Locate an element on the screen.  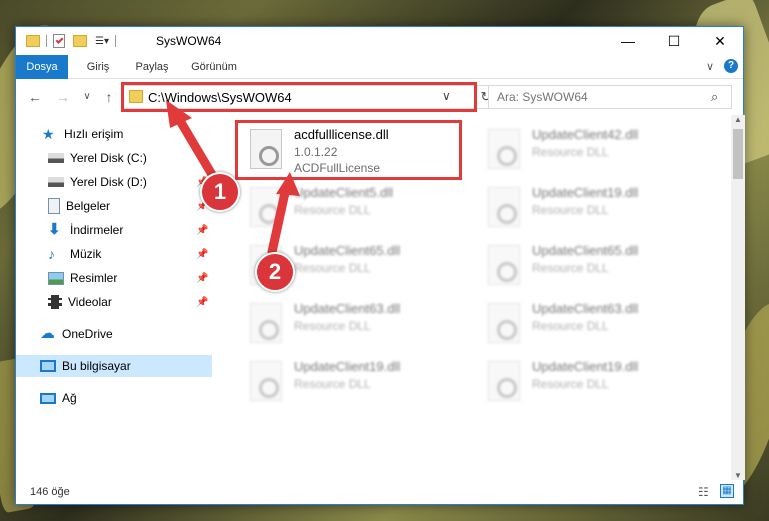
ribbon-tabs: Dosya Giriş Paylaş Görünüm ∨ ? is located at coordinates (379, 85).